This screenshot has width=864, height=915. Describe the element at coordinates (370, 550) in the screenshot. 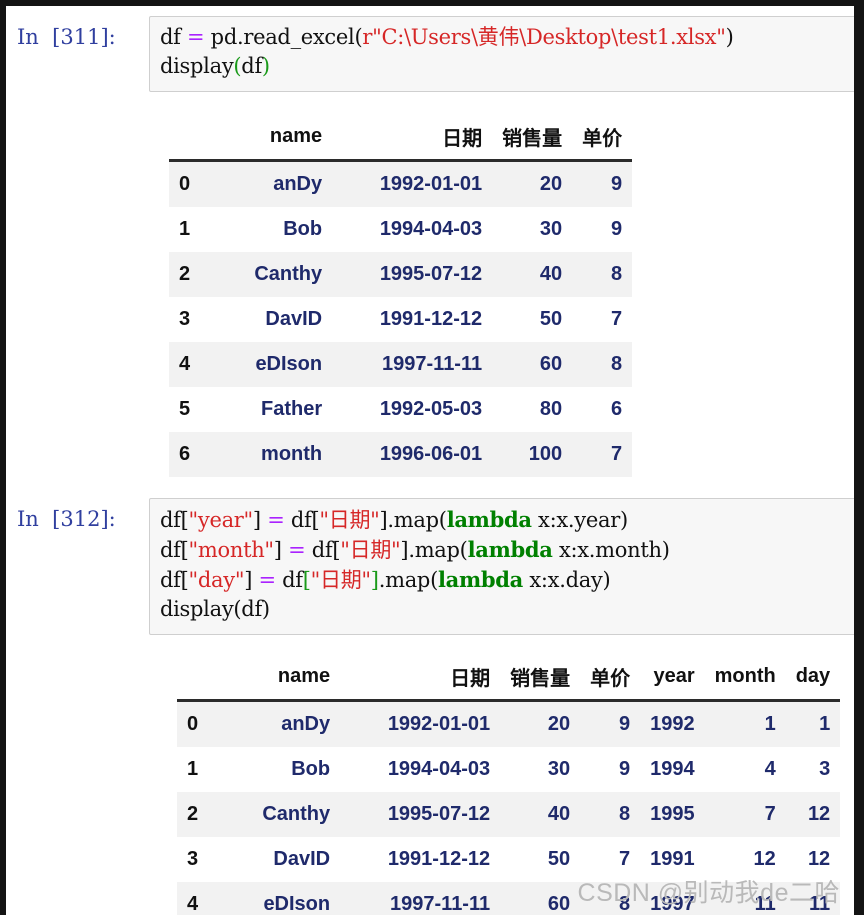

I see `code-token-date-string: "日期"` at that location.